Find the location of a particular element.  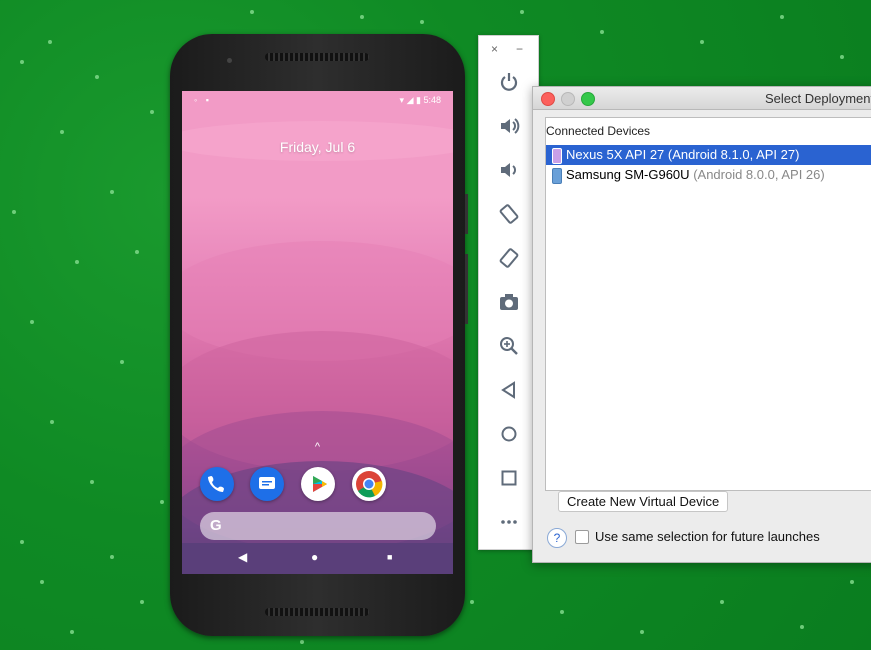

device-row-nexus-5x: Nexus 5X API 27 (Android 8.1.0, API 27) is located at coordinates (708, 155).